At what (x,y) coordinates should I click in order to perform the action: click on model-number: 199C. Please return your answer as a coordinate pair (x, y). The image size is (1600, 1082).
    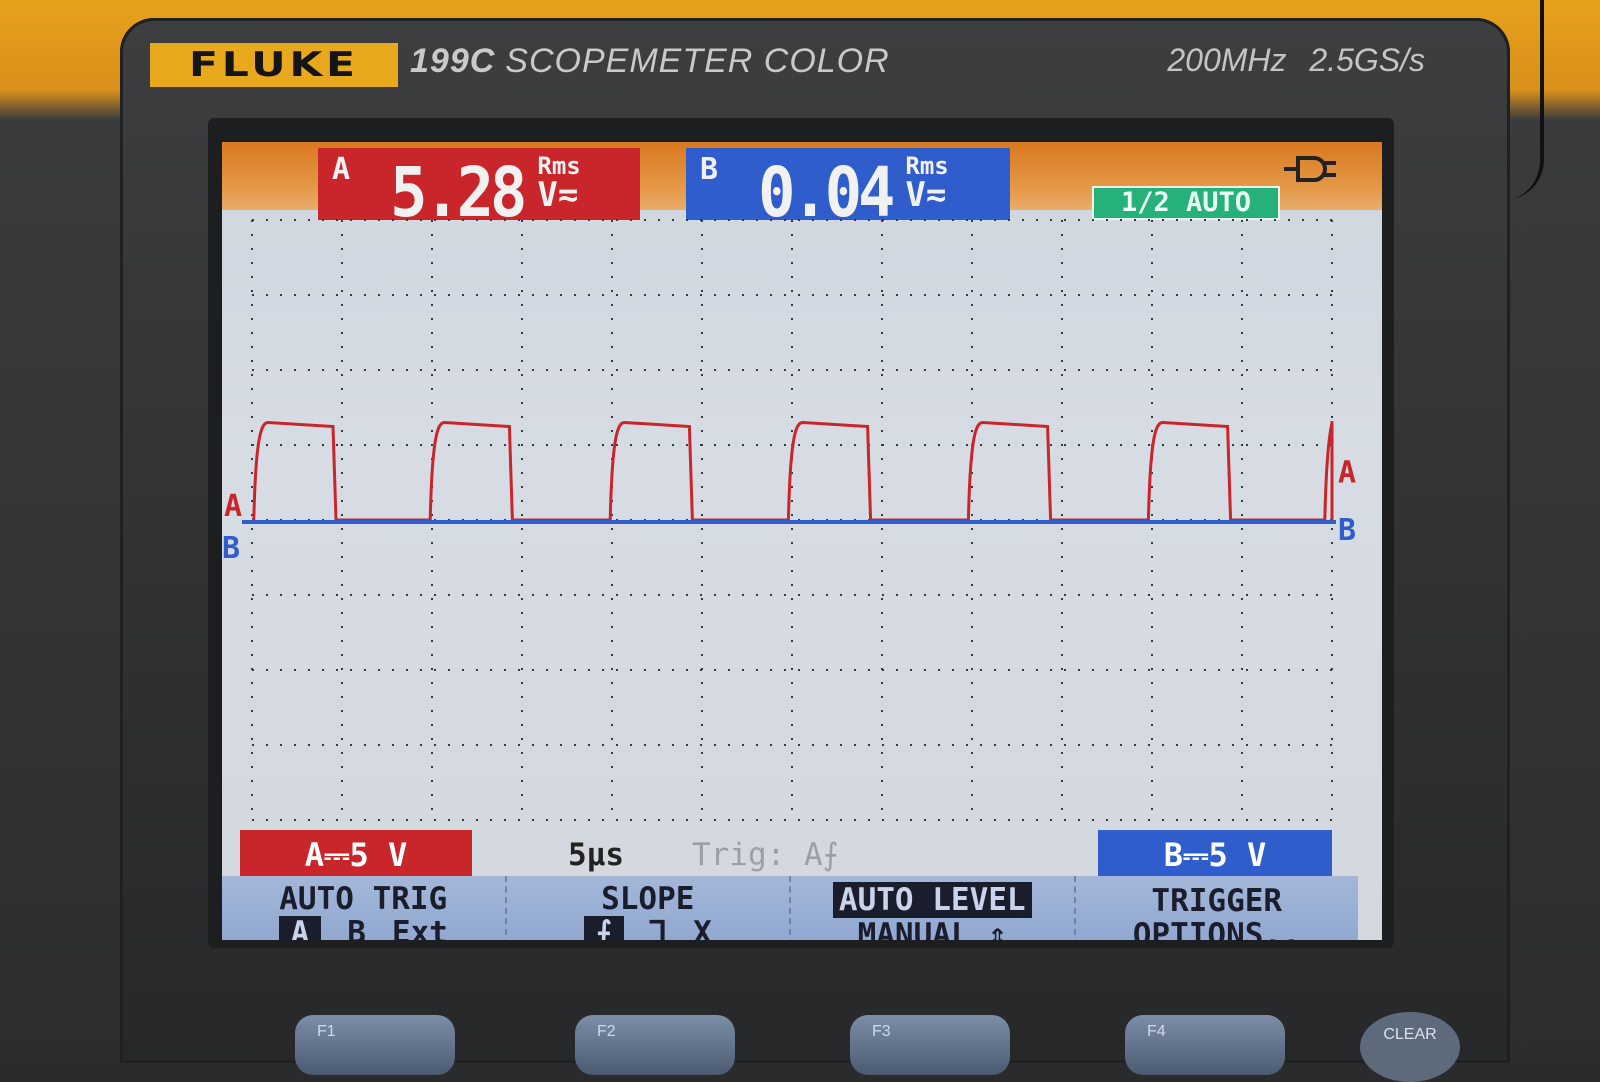
    Looking at the image, I should click on (453, 61).